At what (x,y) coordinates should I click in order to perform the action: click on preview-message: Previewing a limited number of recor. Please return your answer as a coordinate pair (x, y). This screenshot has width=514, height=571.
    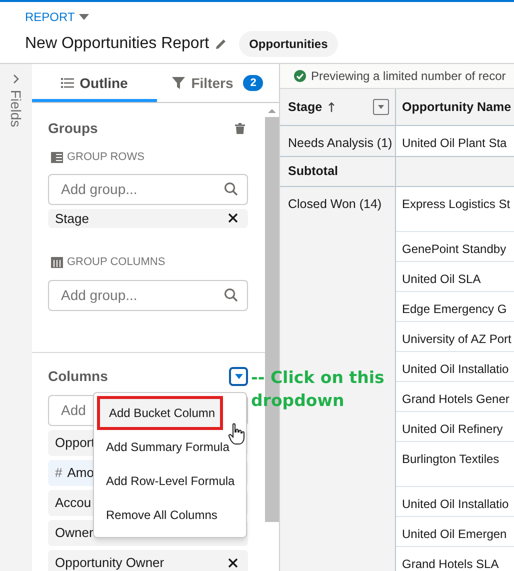
    Looking at the image, I should click on (408, 76).